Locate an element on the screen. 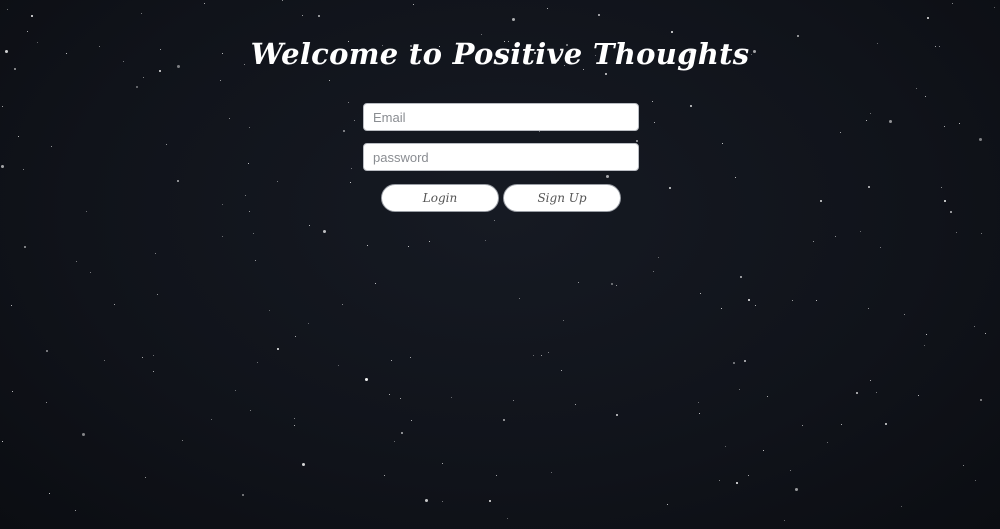 Image resolution: width=1000 pixels, height=529 pixels. password-input is located at coordinates (501, 157).